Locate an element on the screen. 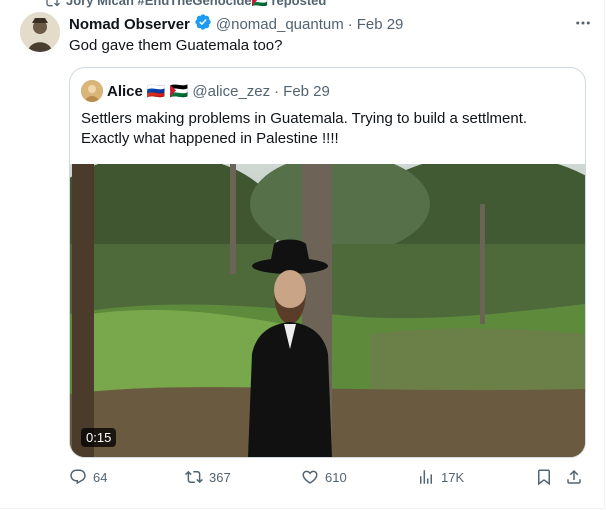 The width and height of the screenshot is (606, 510). views-icon is located at coordinates (426, 477).